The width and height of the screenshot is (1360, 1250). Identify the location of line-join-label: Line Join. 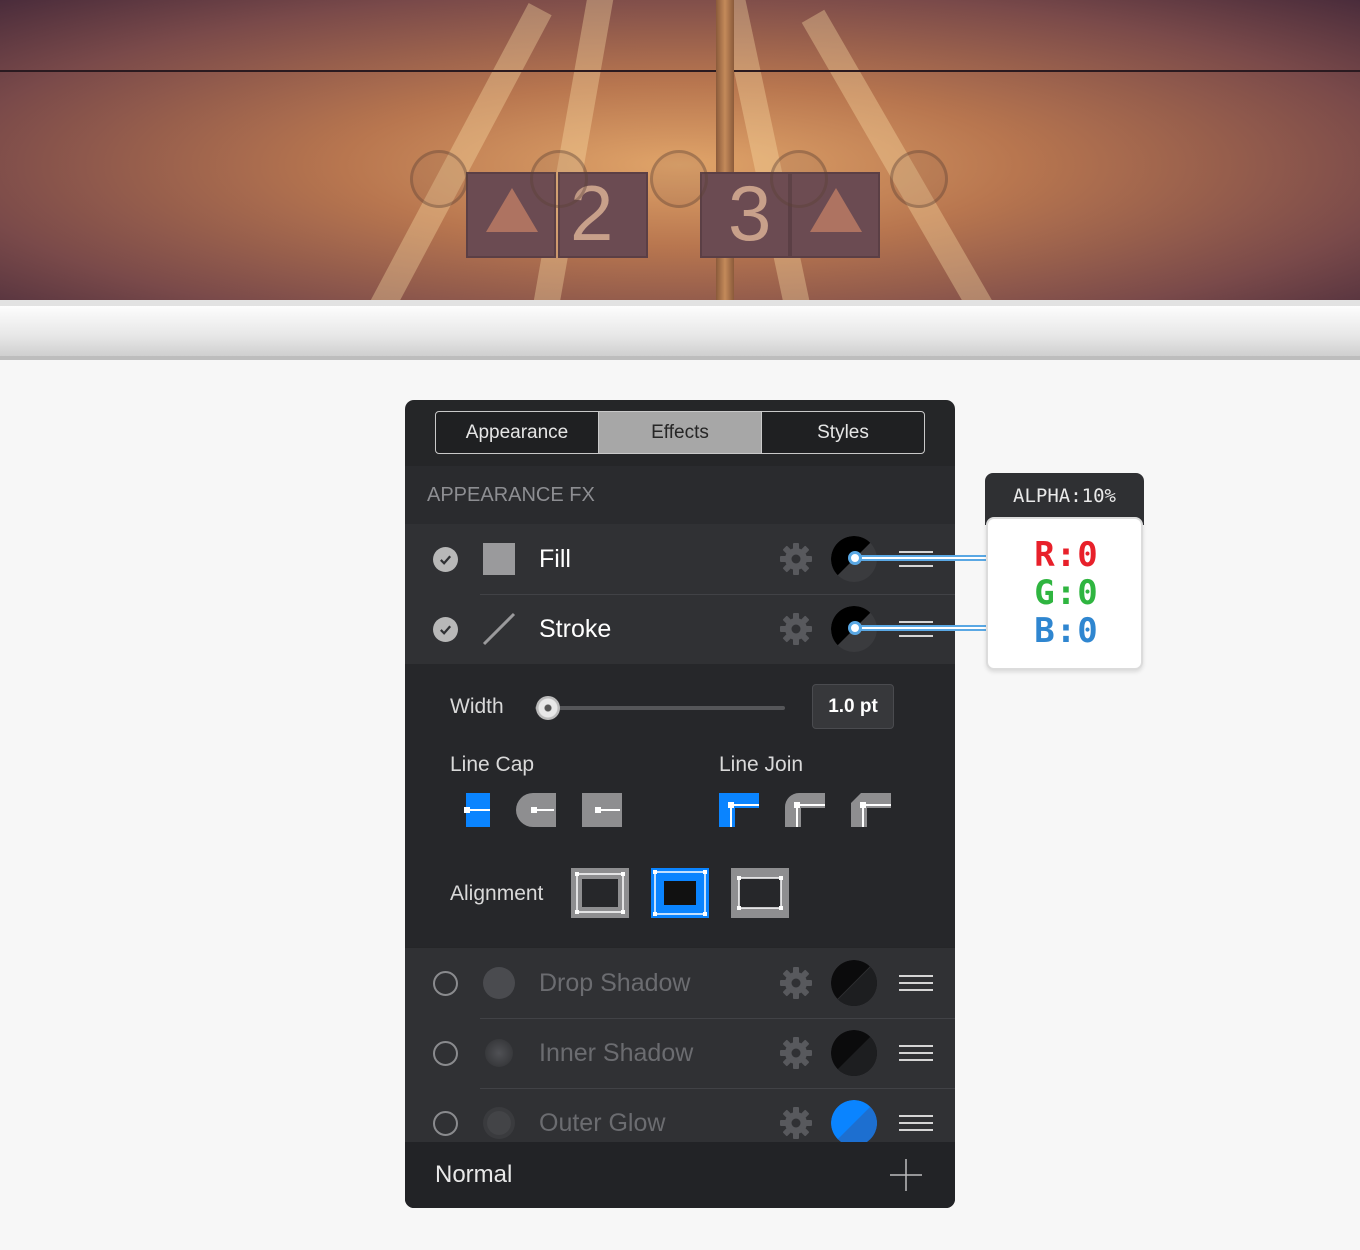
(761, 764).